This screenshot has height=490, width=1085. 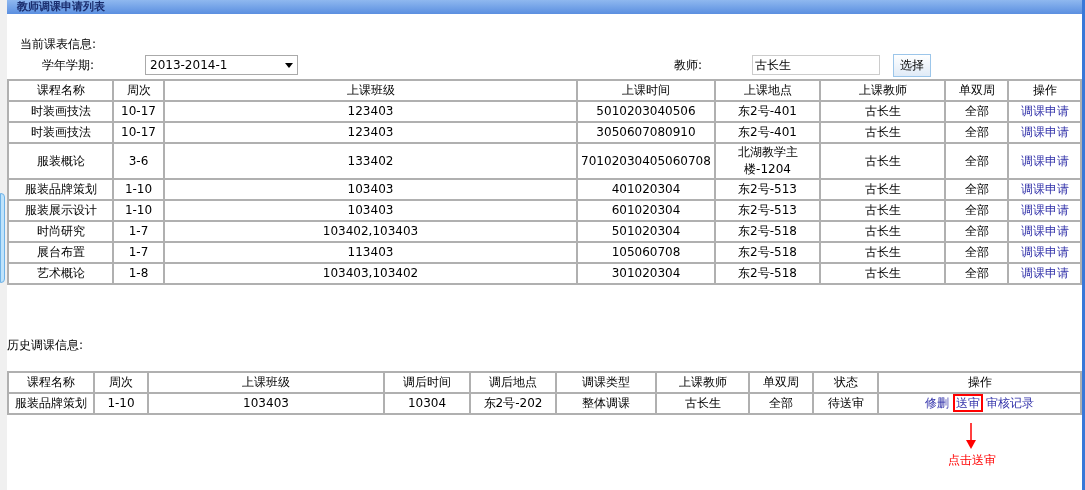 I want to click on table-cell: 3050607080910, so click(x=646, y=132).